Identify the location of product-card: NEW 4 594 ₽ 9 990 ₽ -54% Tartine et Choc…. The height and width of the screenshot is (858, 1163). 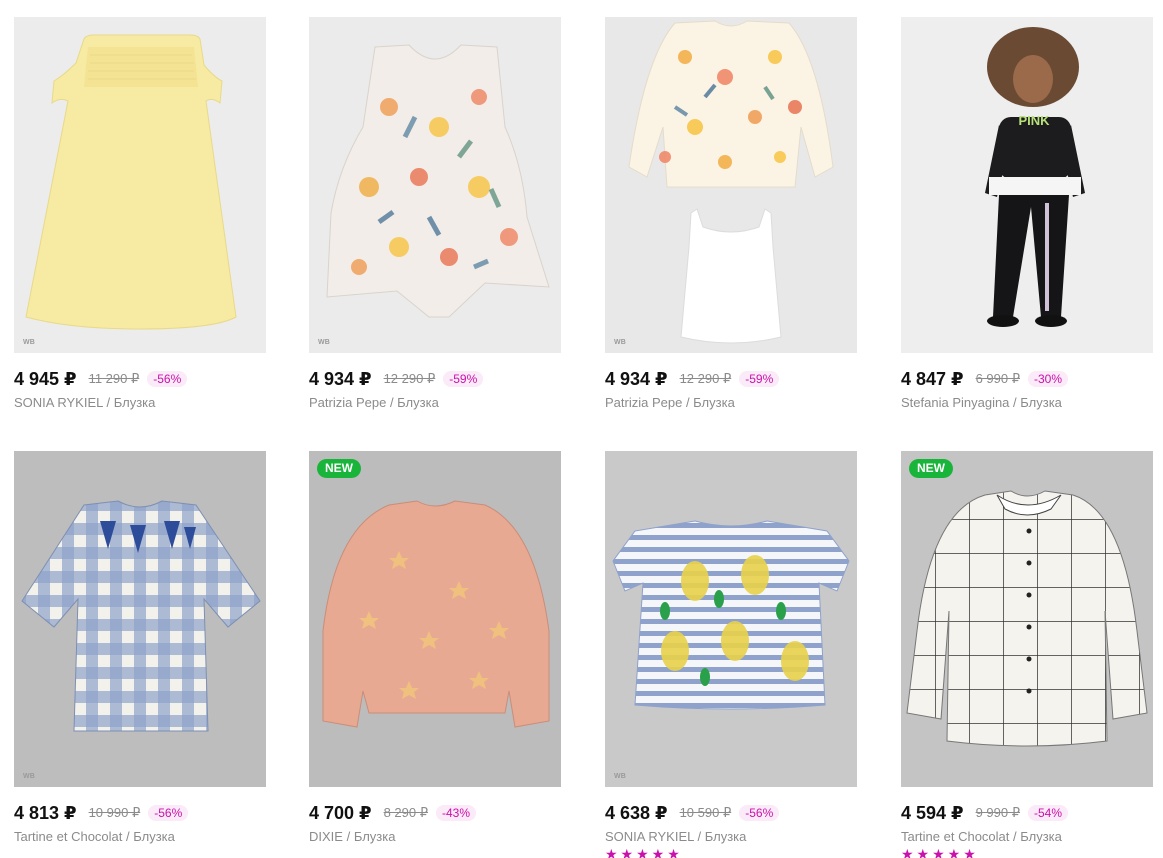
(1027, 654).